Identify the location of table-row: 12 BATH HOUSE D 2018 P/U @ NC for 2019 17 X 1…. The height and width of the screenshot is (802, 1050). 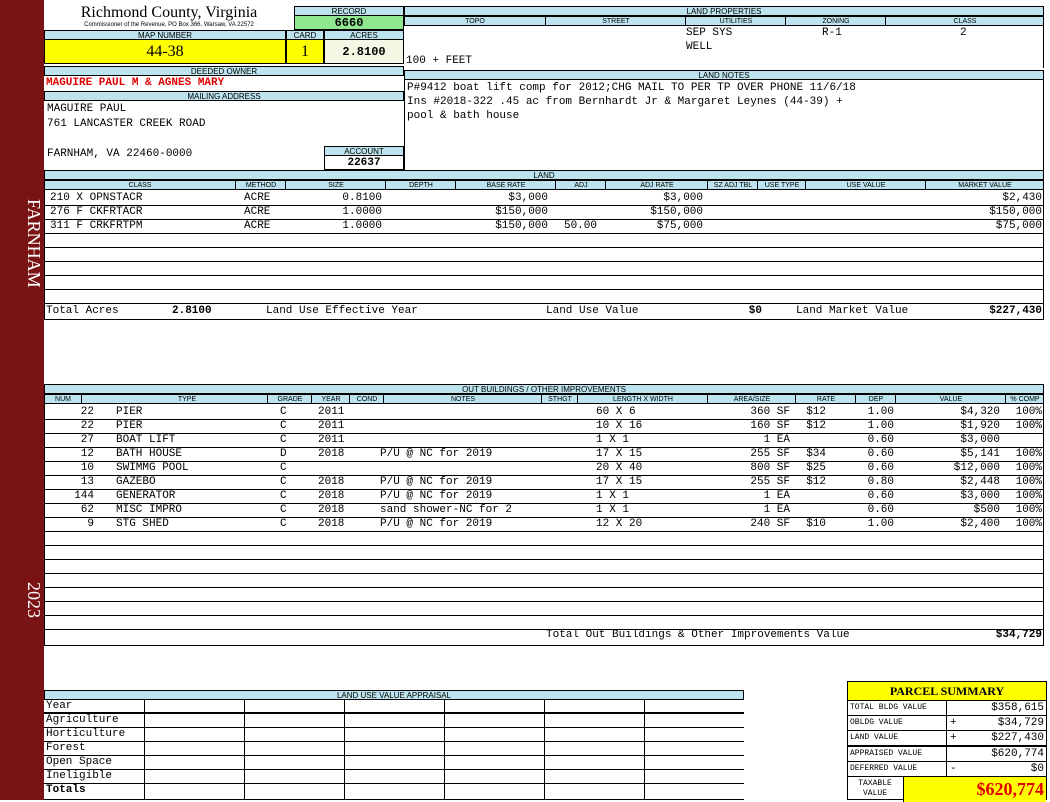
(544, 454).